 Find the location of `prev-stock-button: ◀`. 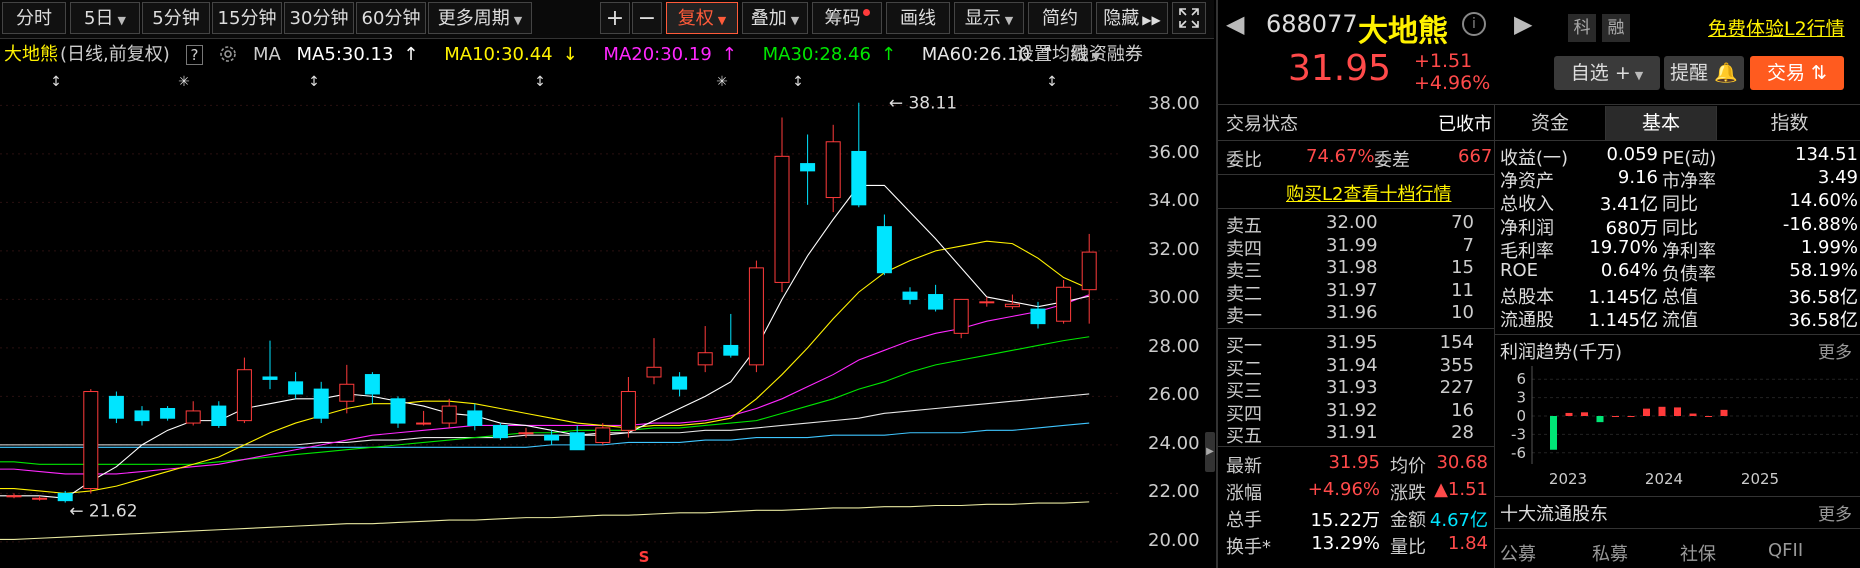

prev-stock-button: ◀ is located at coordinates (1235, 24).